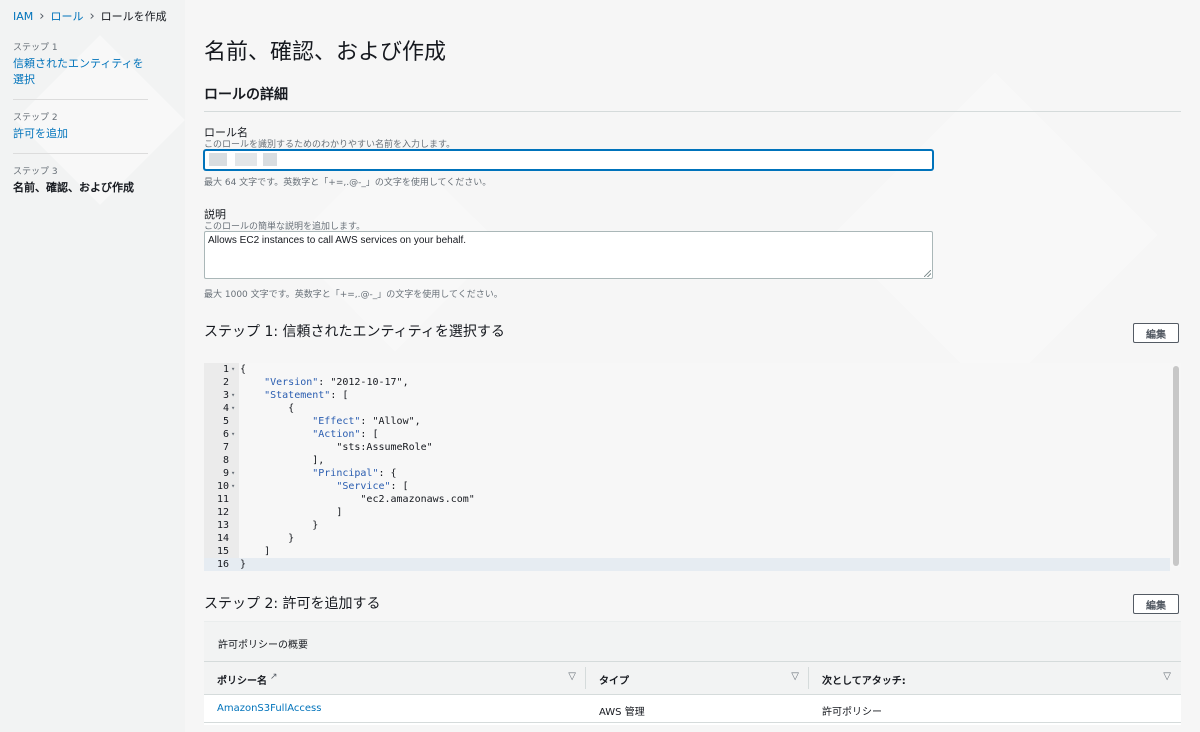  Describe the element at coordinates (225, 460) in the screenshot. I see `line-number: 8` at that location.